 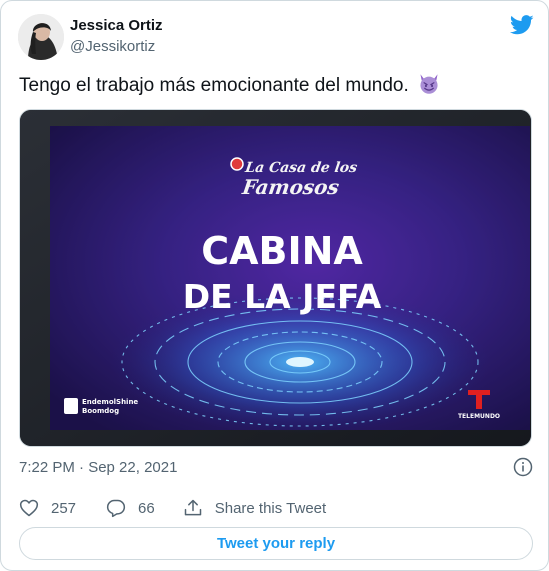 I want to click on headline-line2: DE LA JEFA, so click(x=282, y=296).